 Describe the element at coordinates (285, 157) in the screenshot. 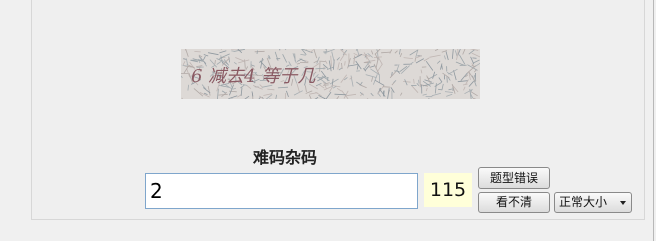

I see `captcha-heading: 难码杂码` at that location.